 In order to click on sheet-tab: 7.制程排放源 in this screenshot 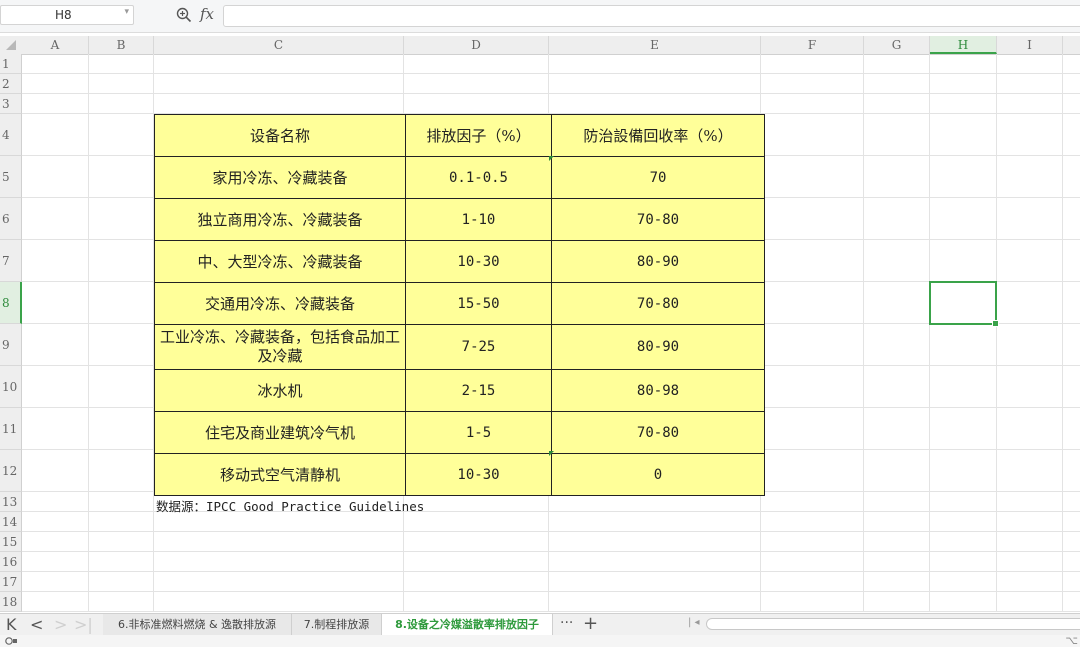, I will do `click(337, 624)`.